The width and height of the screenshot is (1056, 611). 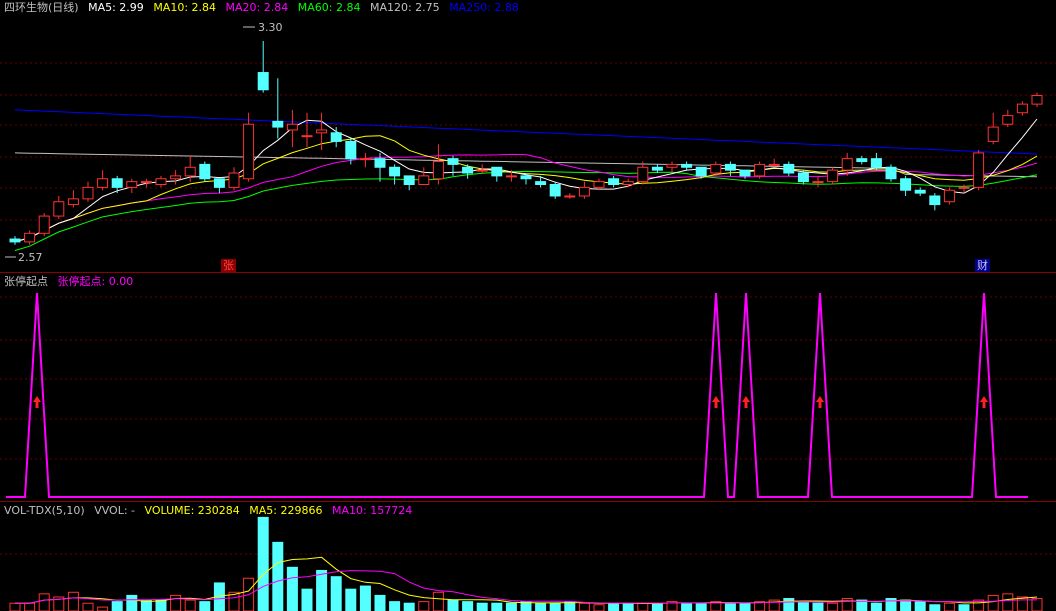 What do you see at coordinates (30, 257) in the screenshot?
I see `low-price-label: 2.57` at bounding box center [30, 257].